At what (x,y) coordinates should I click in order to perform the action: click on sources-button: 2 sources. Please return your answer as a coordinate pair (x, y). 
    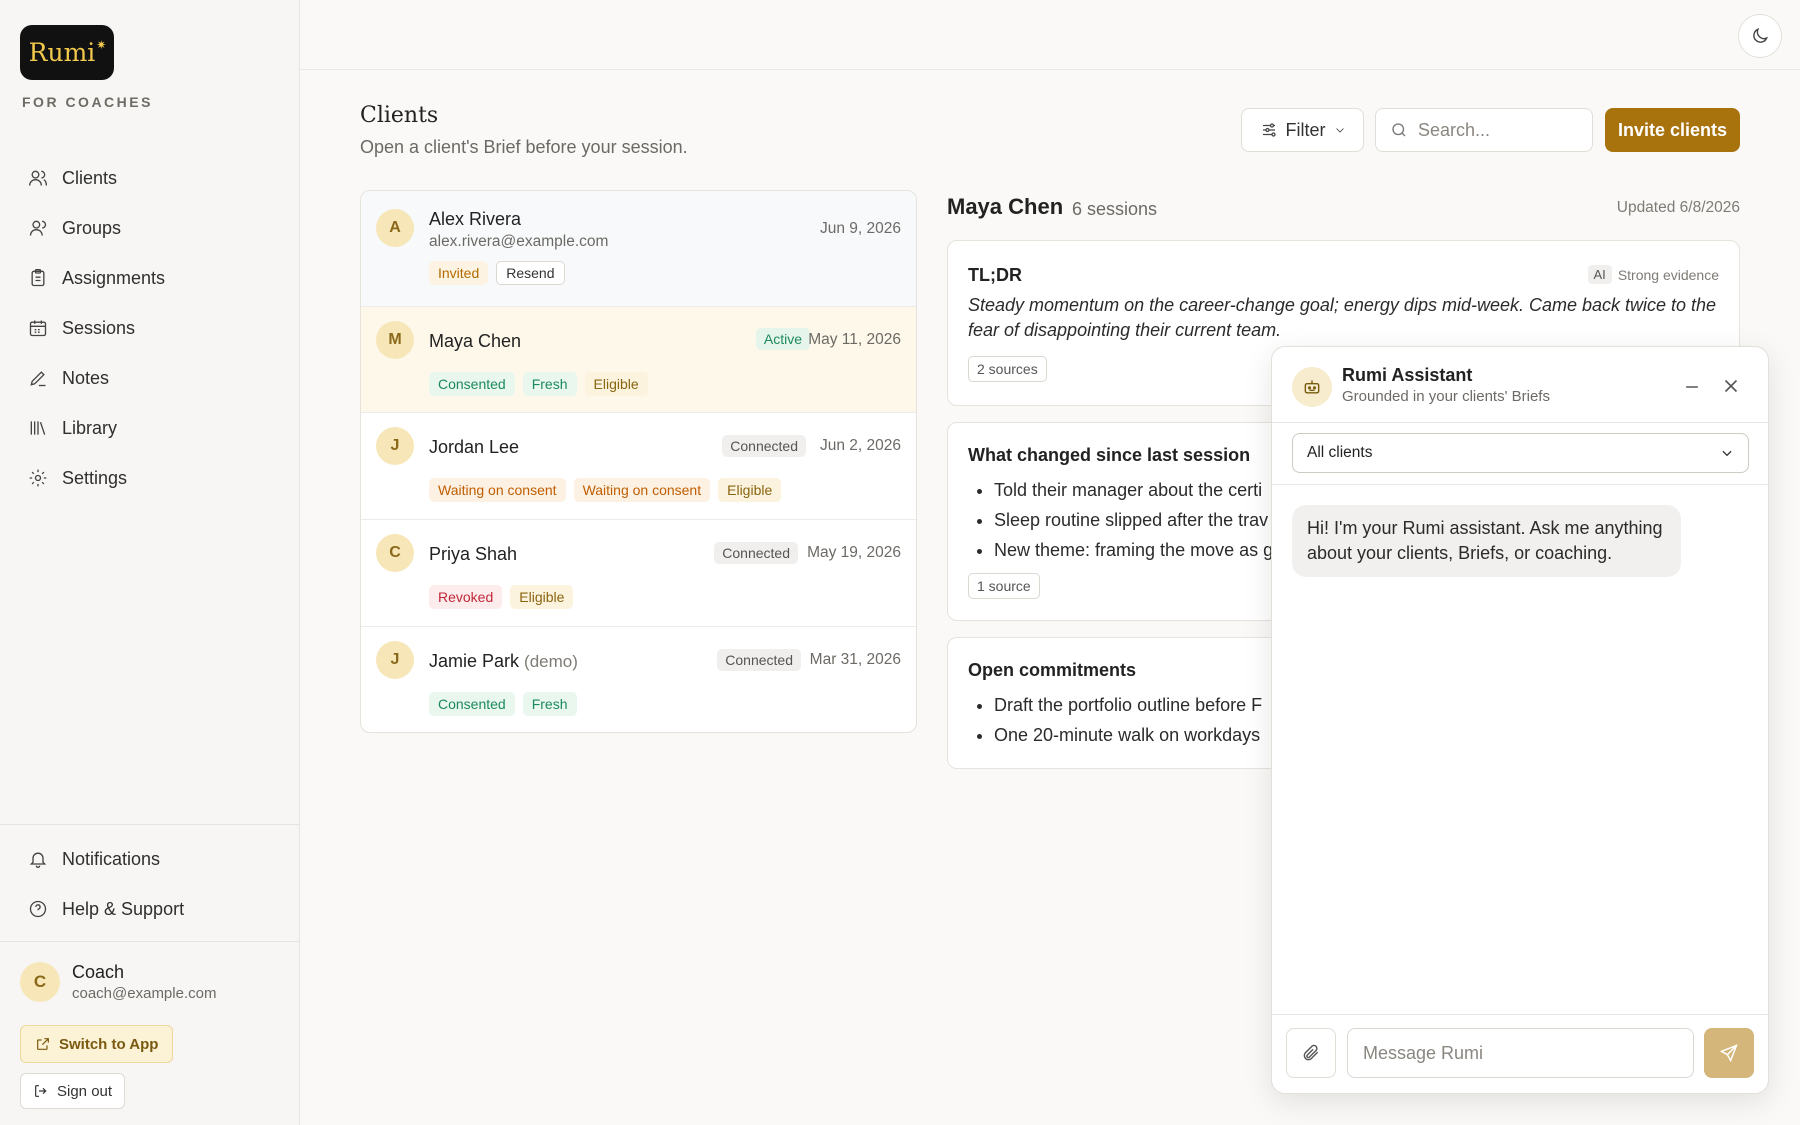
    Looking at the image, I should click on (1007, 369).